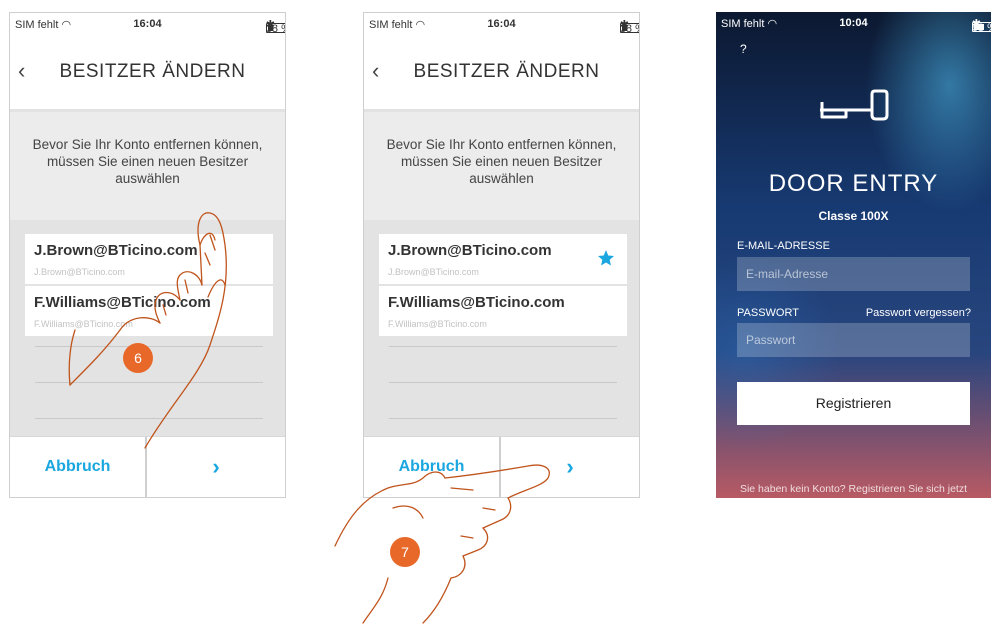 The height and width of the screenshot is (624, 998). I want to click on user-email: F.Williams@BTicino.com, so click(437, 324).